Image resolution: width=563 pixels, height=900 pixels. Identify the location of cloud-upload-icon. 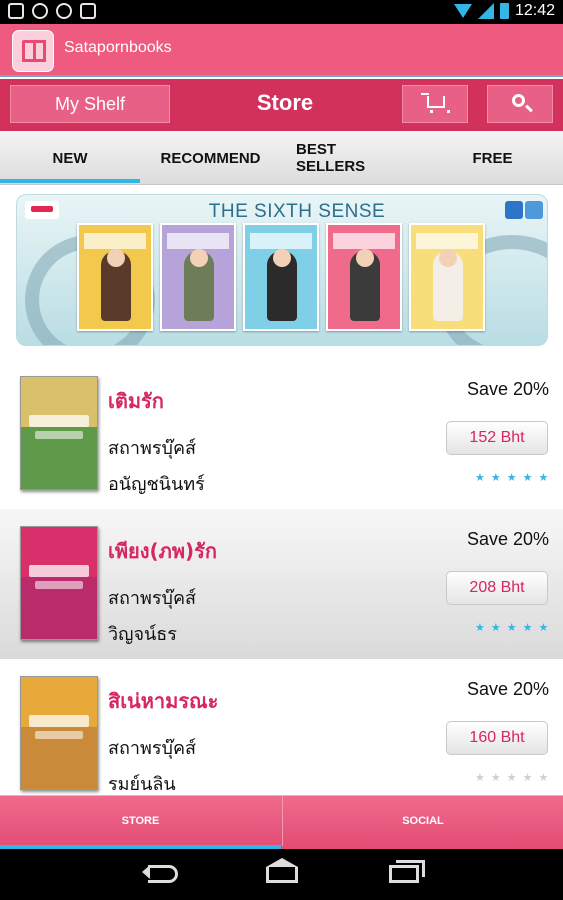
(40, 11).